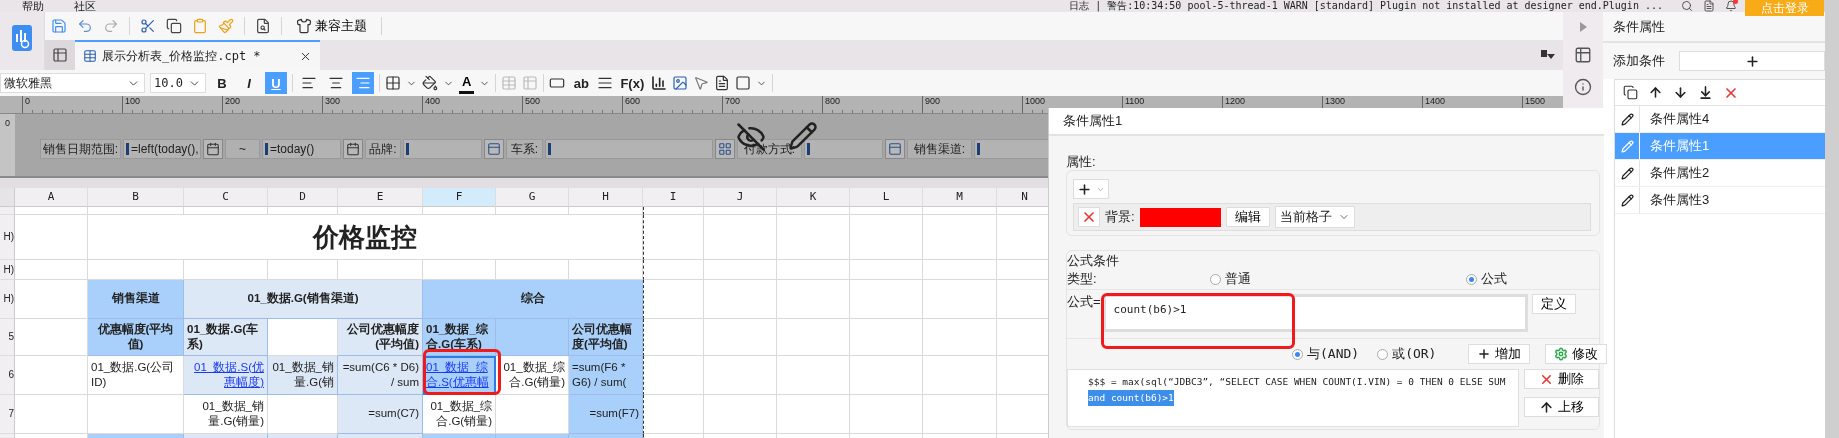 This screenshot has height=438, width=1839. I want to click on row-header: 6, so click(7, 375).